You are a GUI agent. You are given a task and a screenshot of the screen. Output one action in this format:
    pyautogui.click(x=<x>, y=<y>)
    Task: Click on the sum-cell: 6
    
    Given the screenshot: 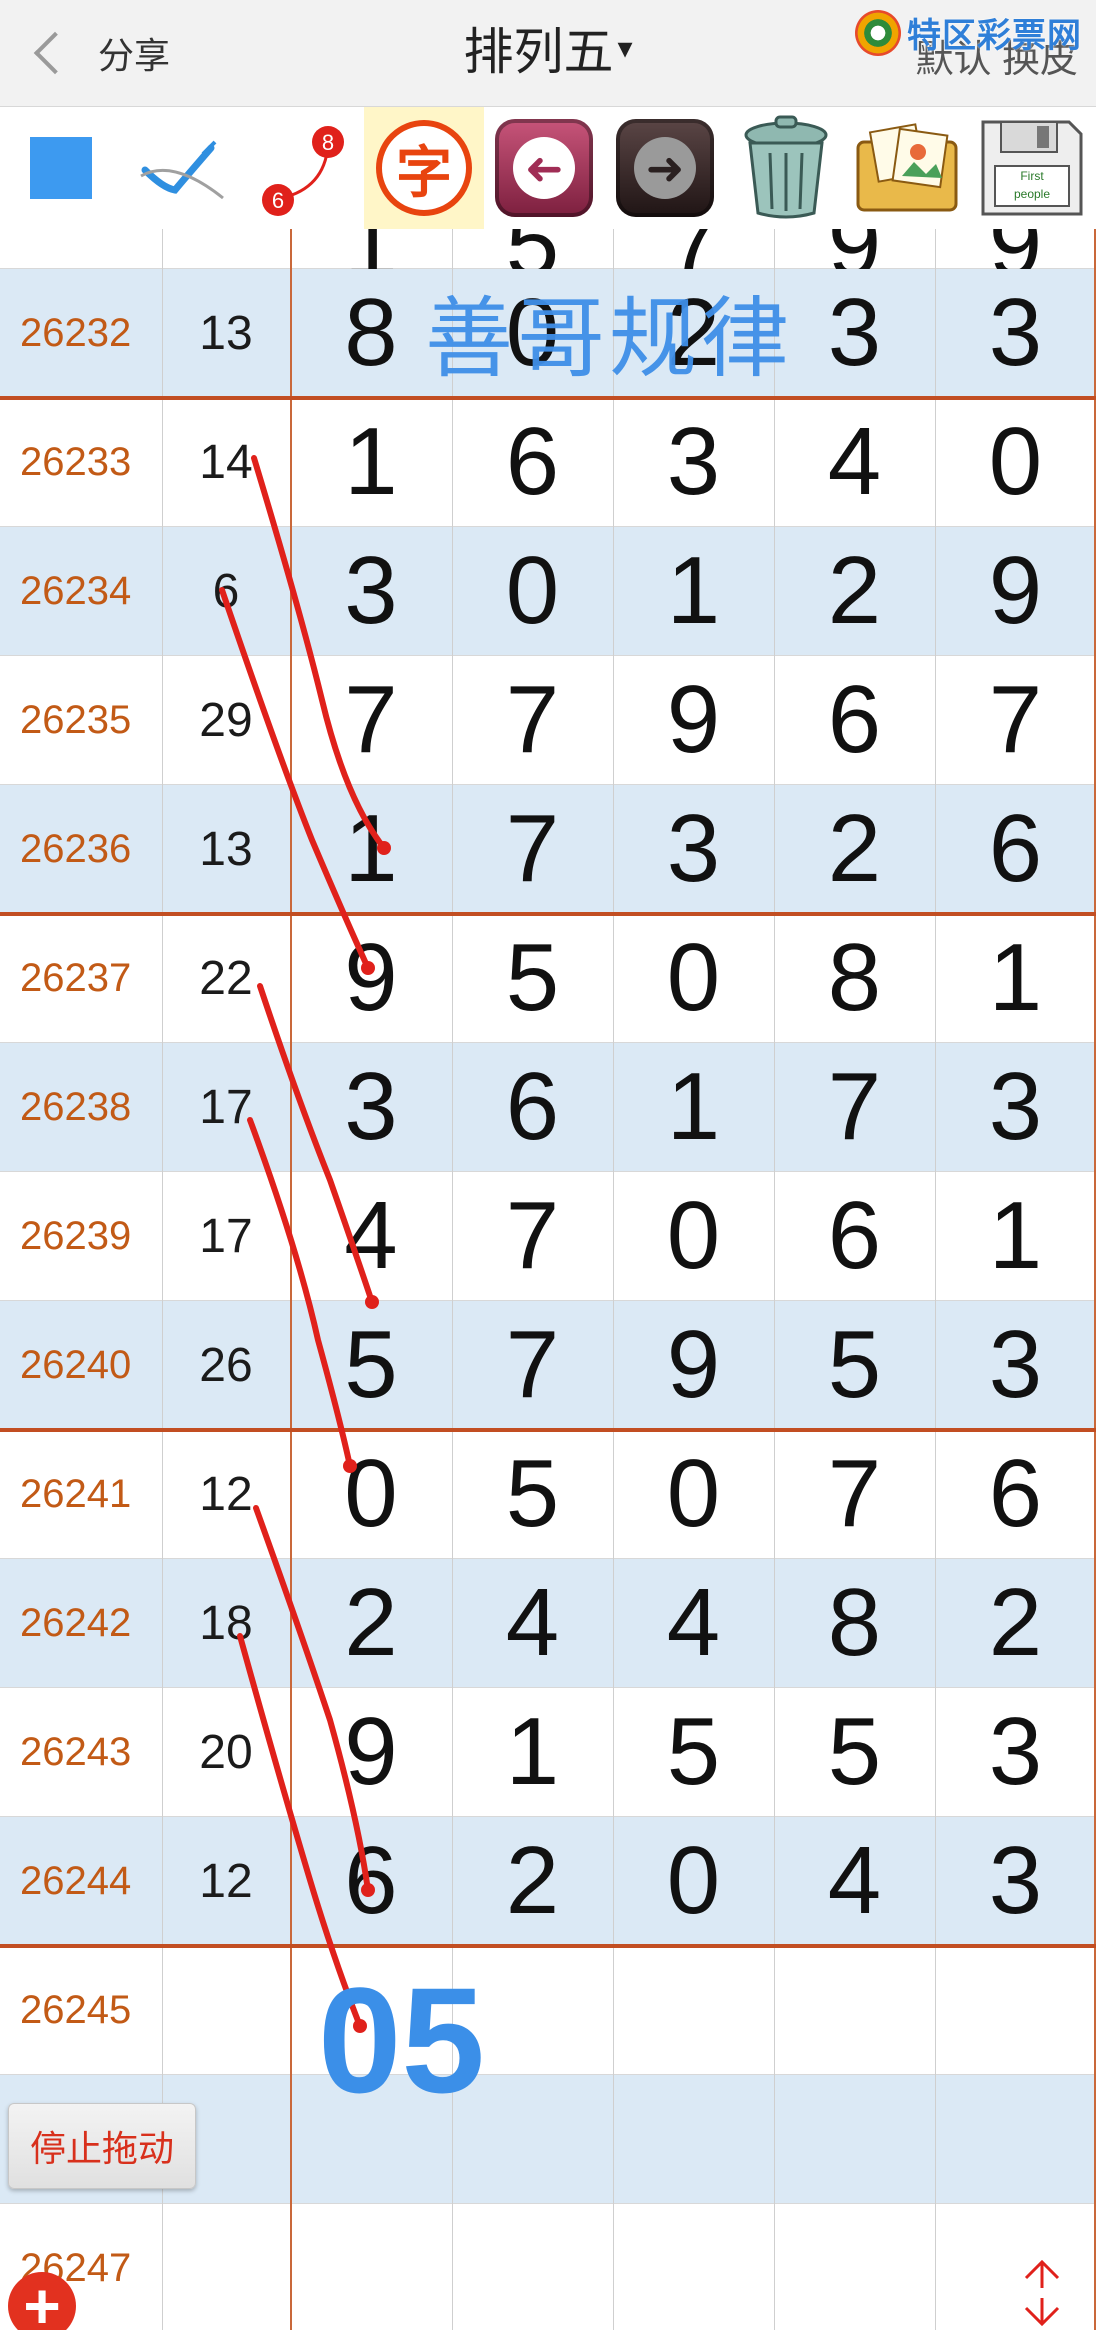 What is the action you would take?
    pyautogui.click(x=226, y=591)
    